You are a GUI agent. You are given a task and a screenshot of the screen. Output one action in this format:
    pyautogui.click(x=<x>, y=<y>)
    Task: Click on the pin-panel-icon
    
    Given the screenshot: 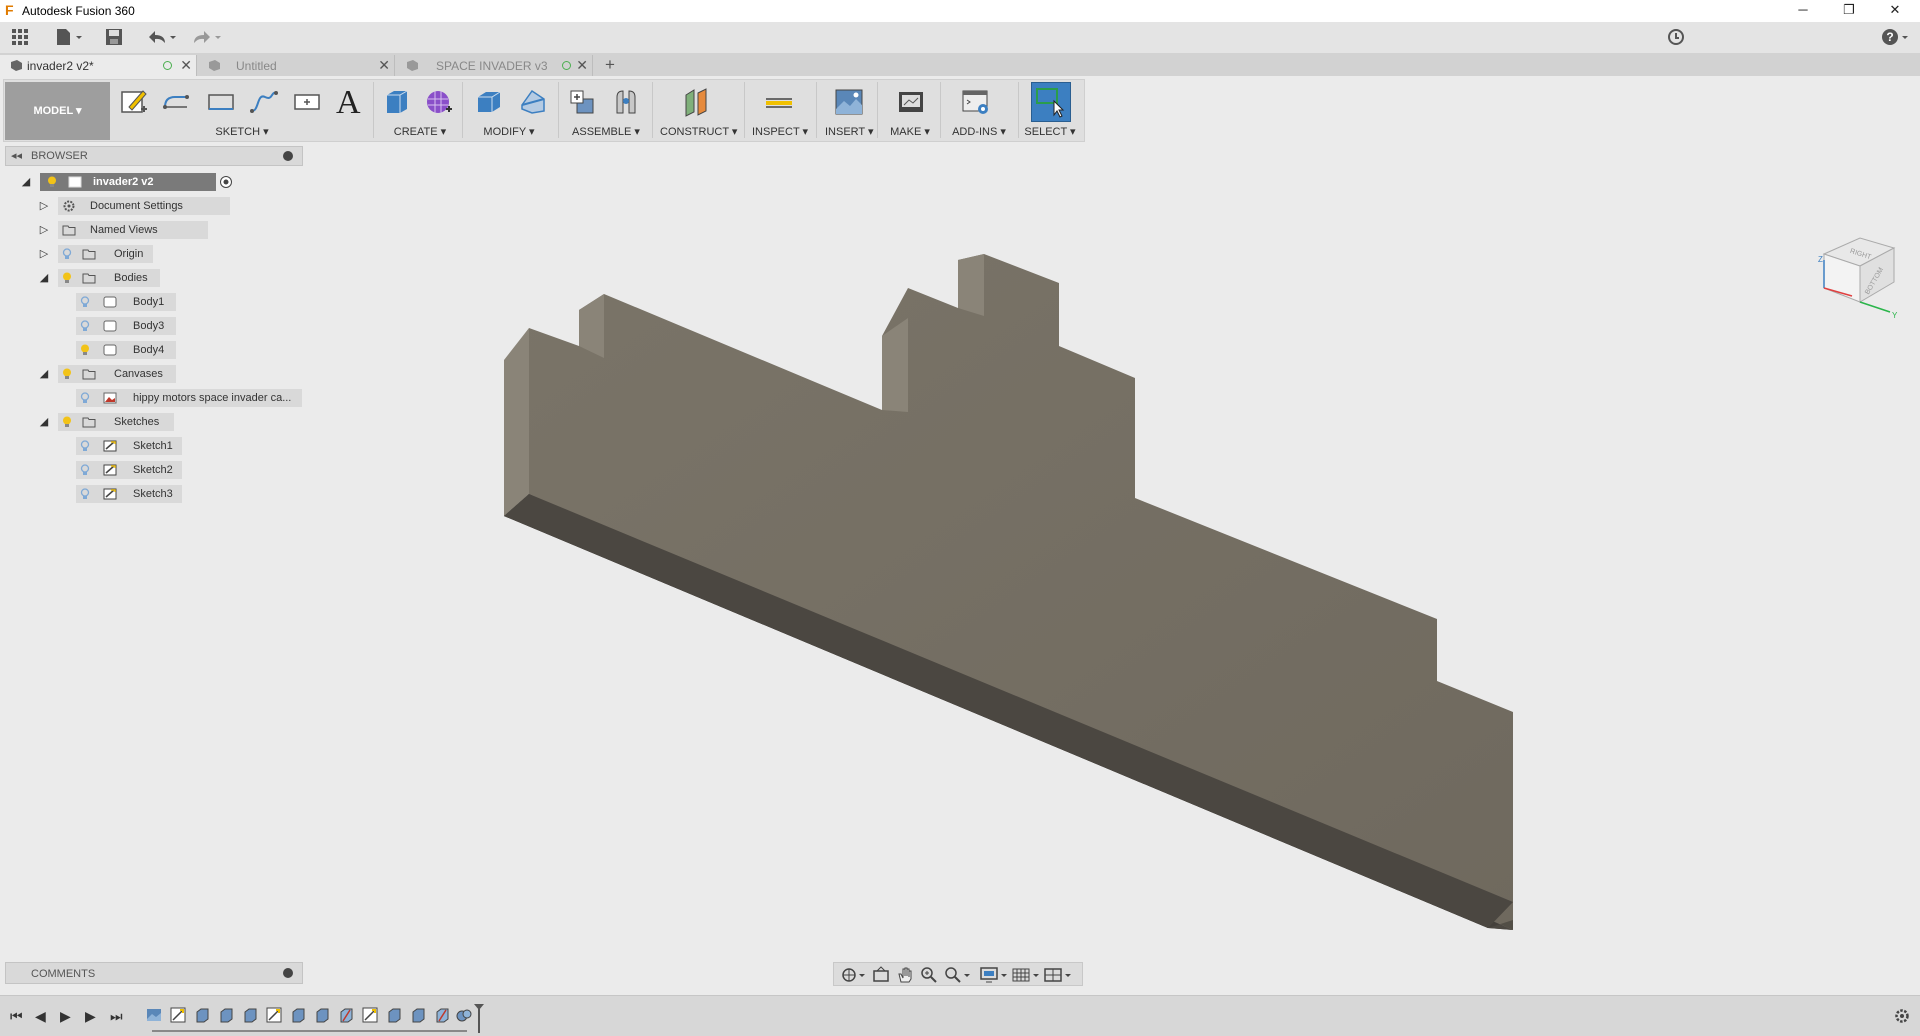 What is the action you would take?
    pyautogui.click(x=288, y=156)
    